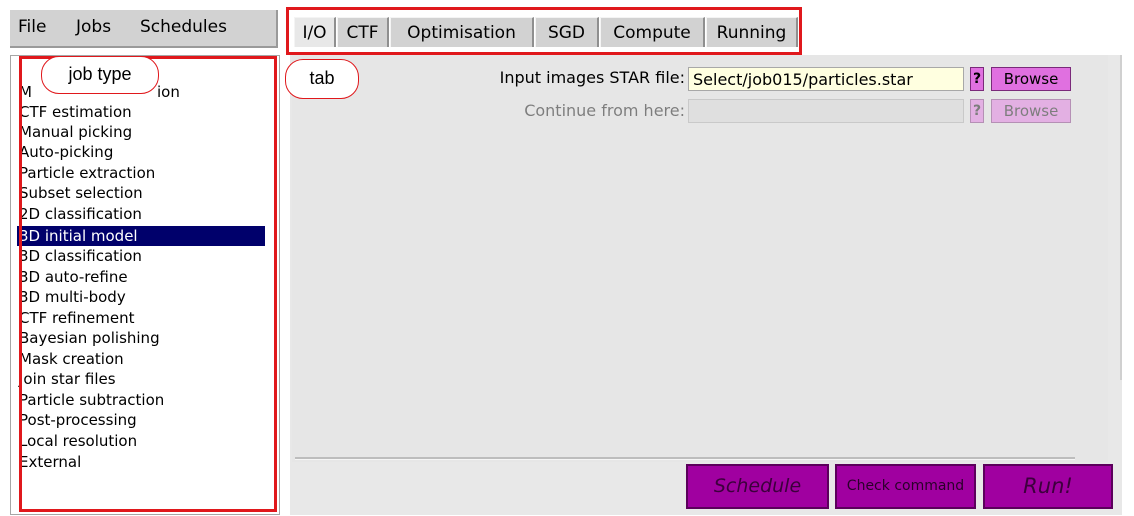 The height and width of the screenshot is (516, 1134). Describe the element at coordinates (604, 110) in the screenshot. I see `continue-from-label: Continue from here:` at that location.